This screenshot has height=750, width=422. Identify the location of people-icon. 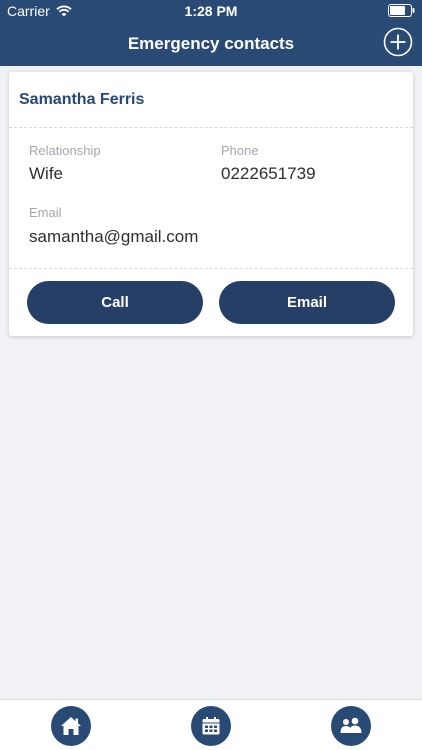
(351, 725).